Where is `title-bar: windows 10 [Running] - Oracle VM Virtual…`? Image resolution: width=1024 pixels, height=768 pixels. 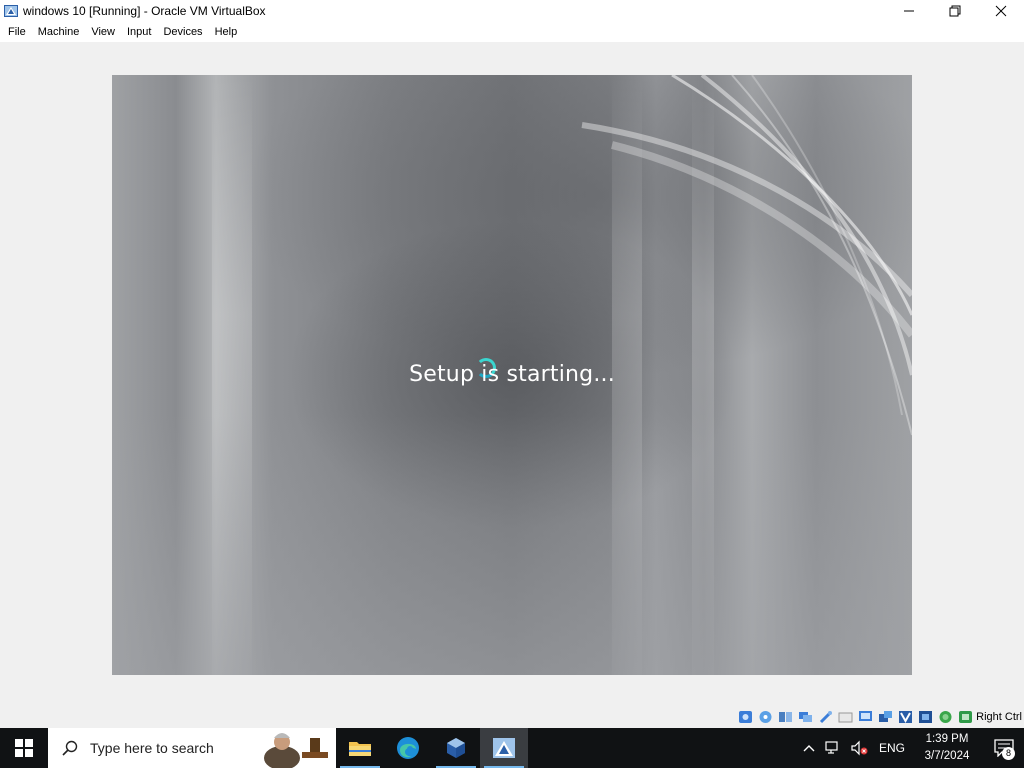
title-bar: windows 10 [Running] - Oracle VM Virtual… is located at coordinates (512, 11).